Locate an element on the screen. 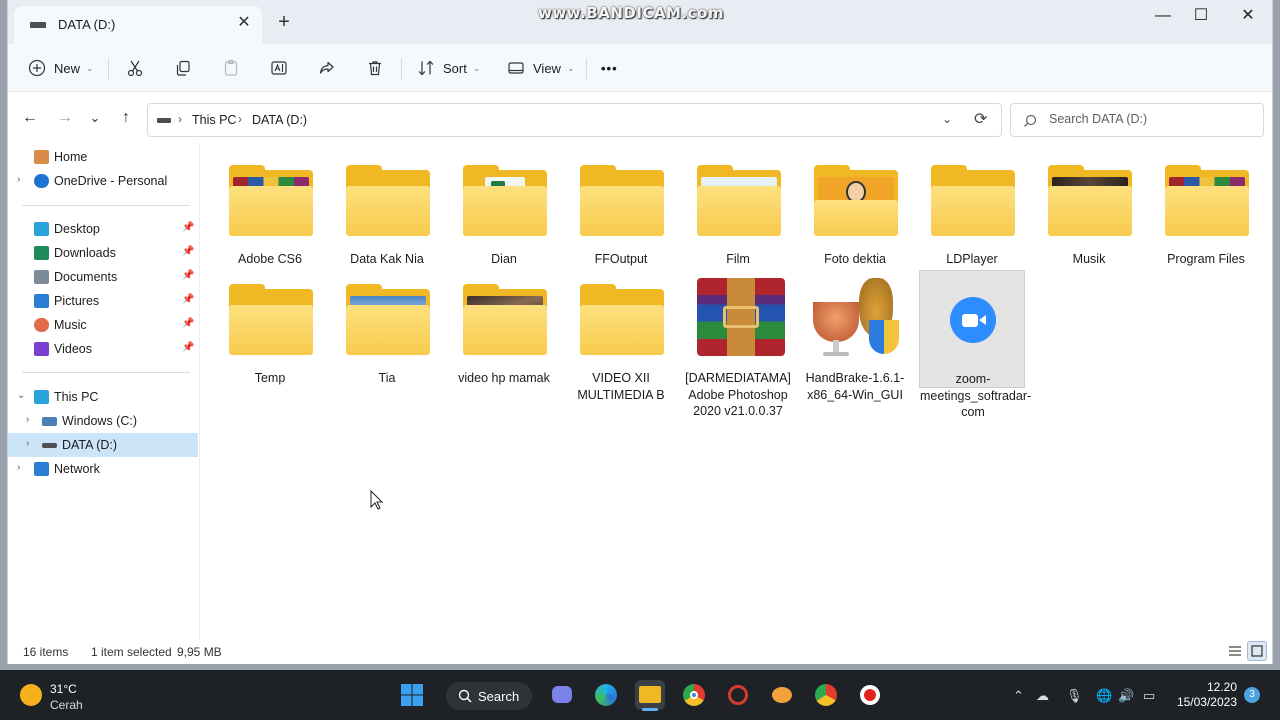  details-view-button is located at coordinates (1235, 651).